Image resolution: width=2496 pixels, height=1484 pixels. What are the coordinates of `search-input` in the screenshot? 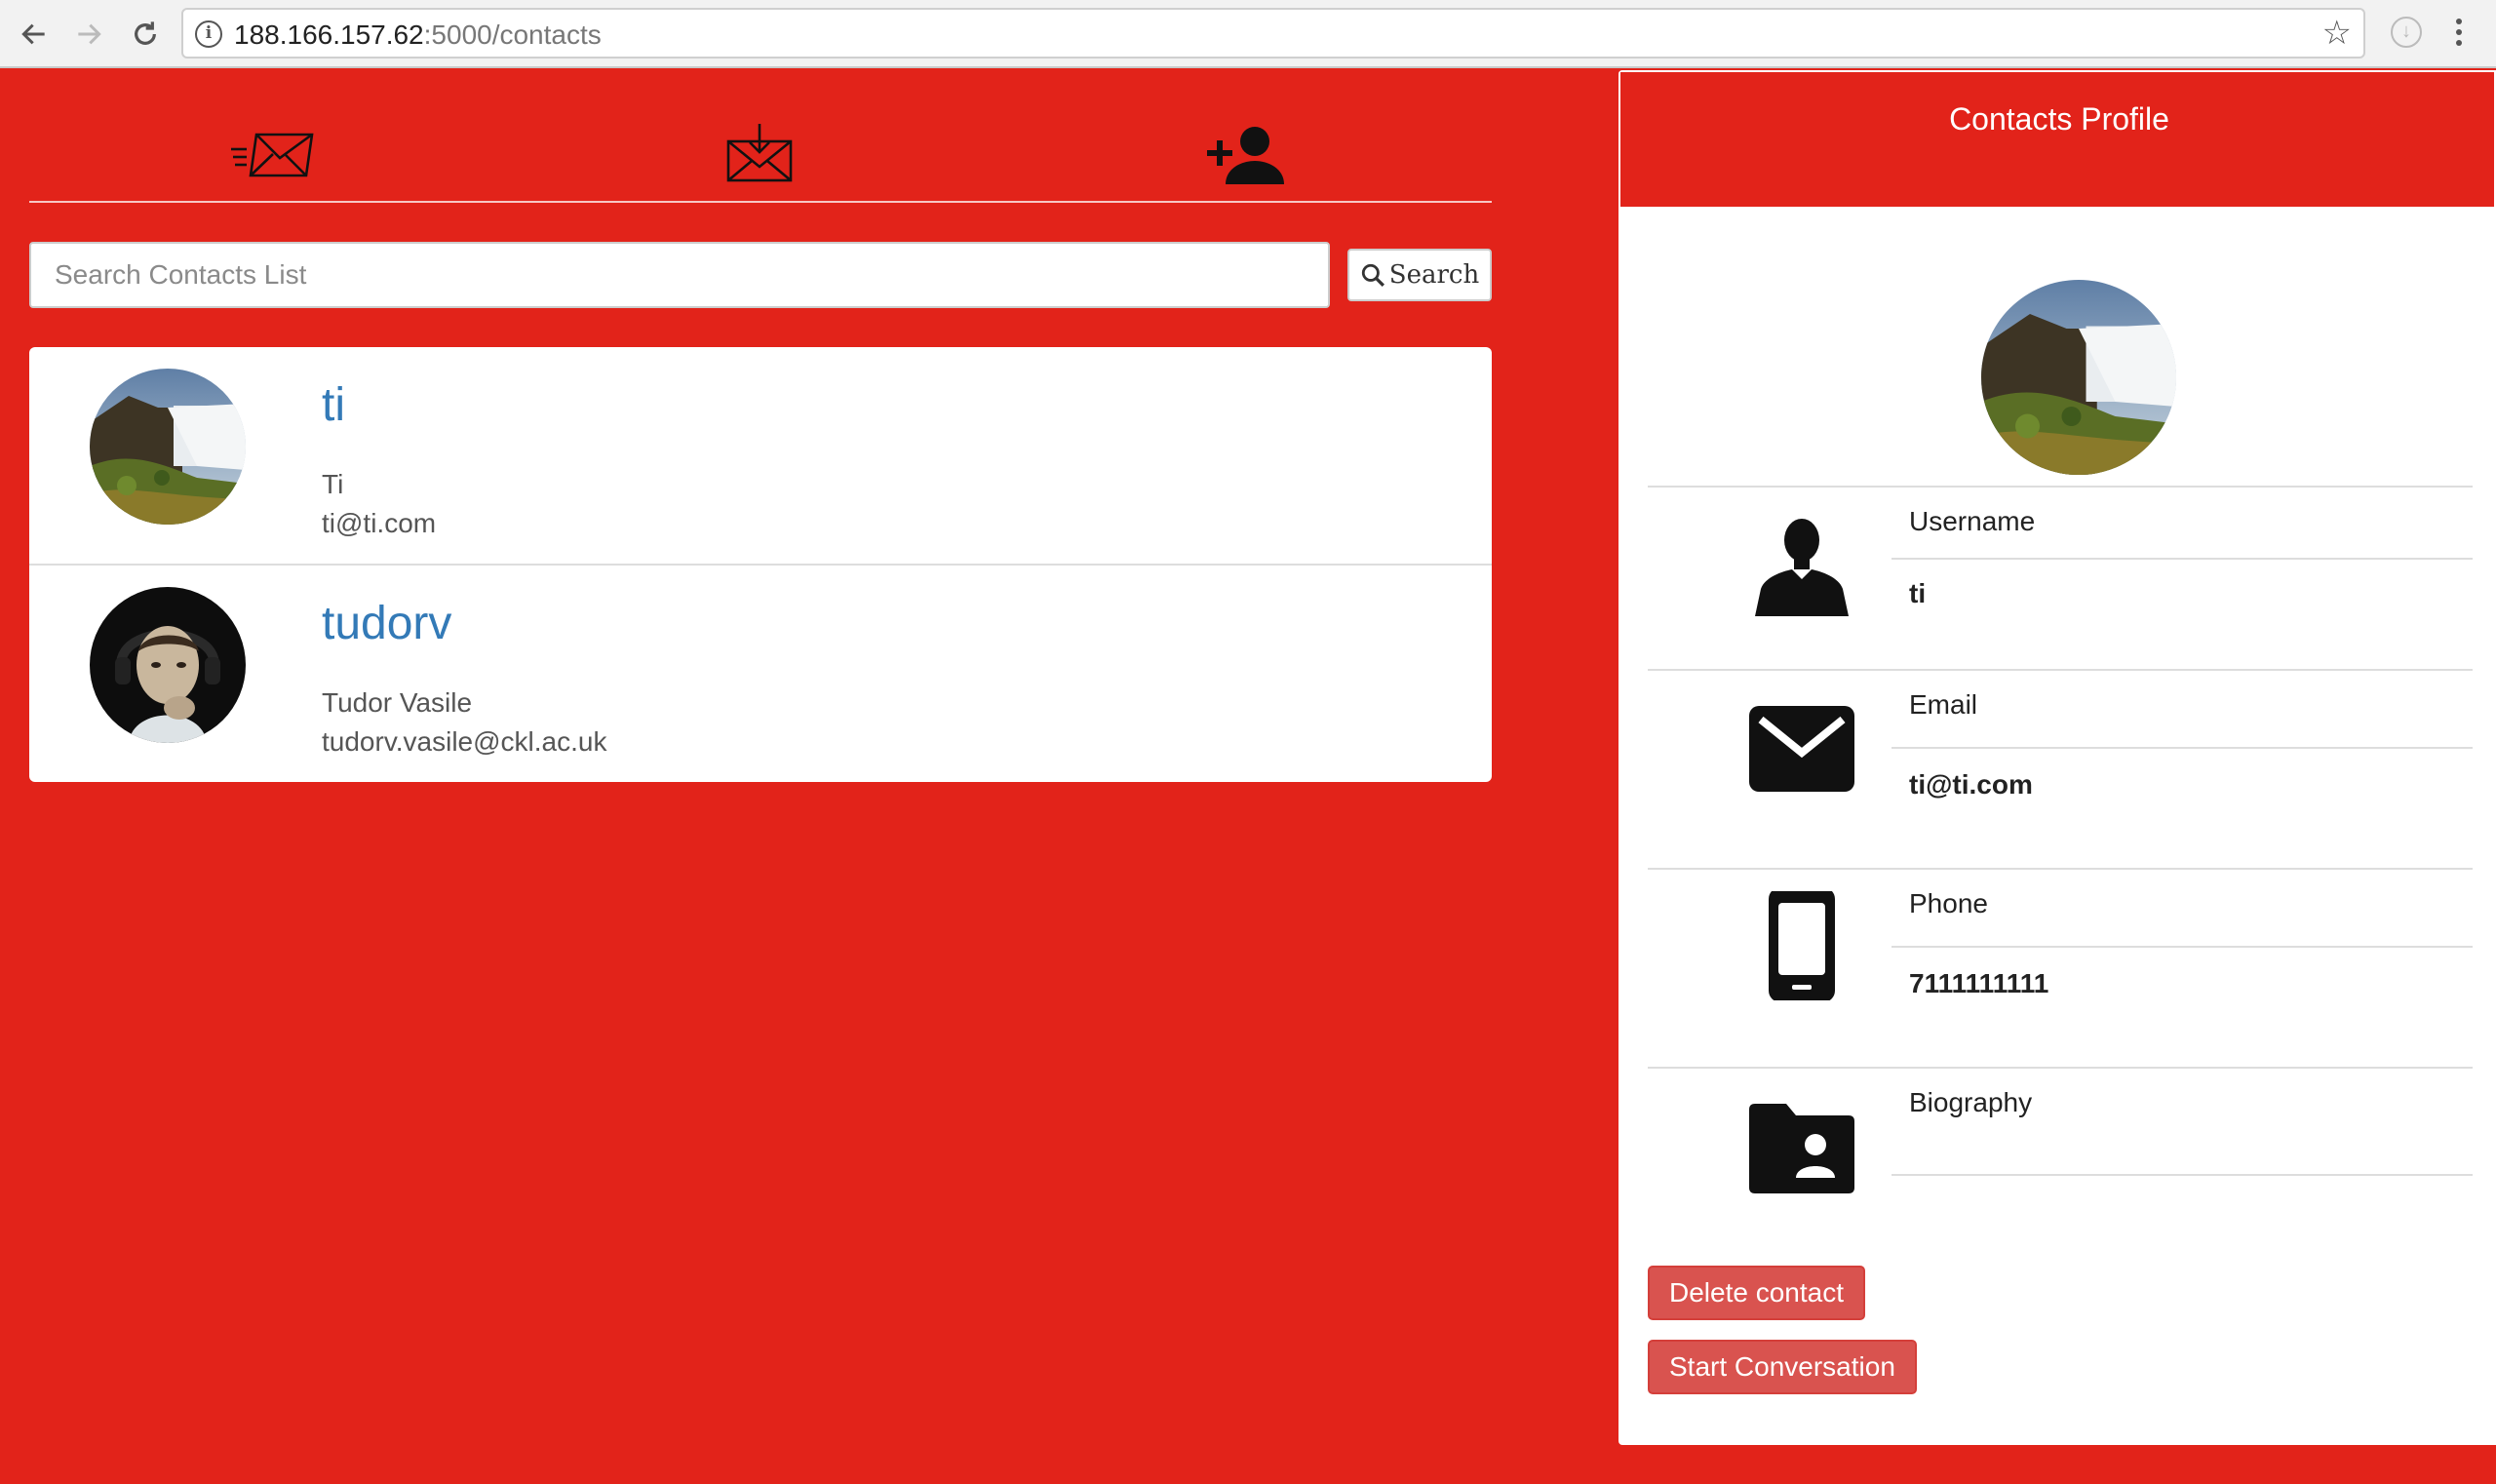 It's located at (679, 275).